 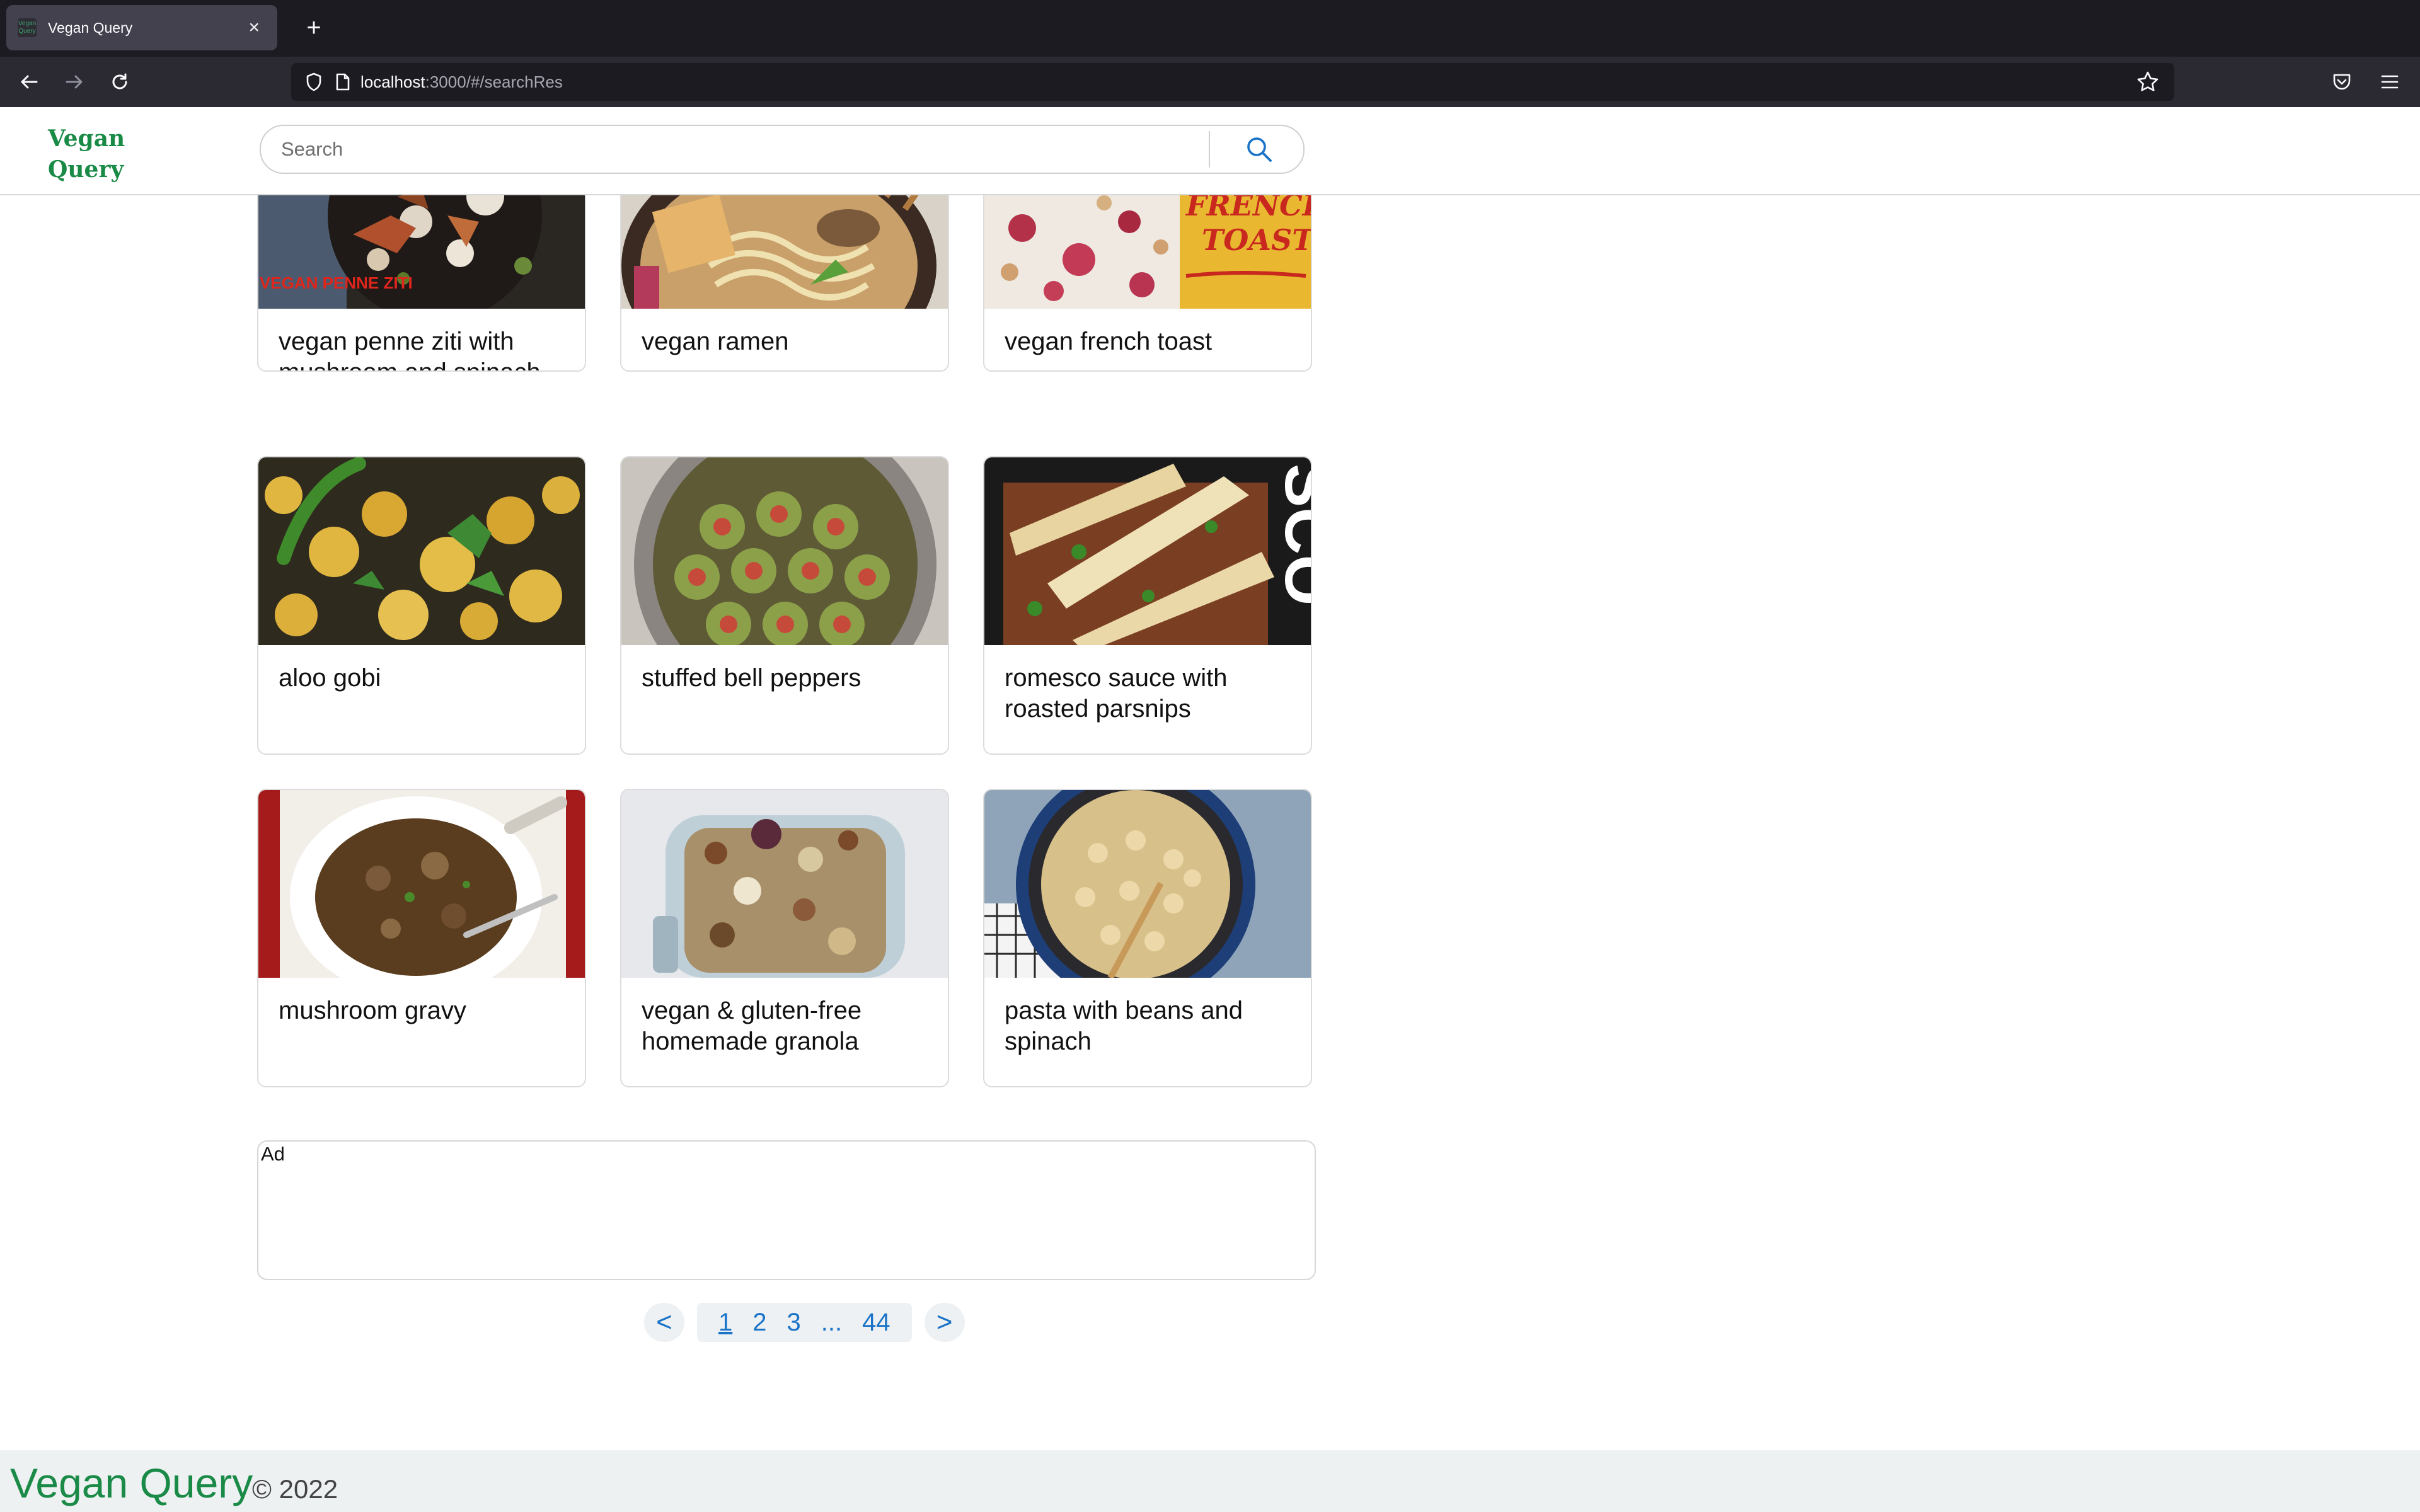 I want to click on url-host: localhost, so click(x=392, y=81).